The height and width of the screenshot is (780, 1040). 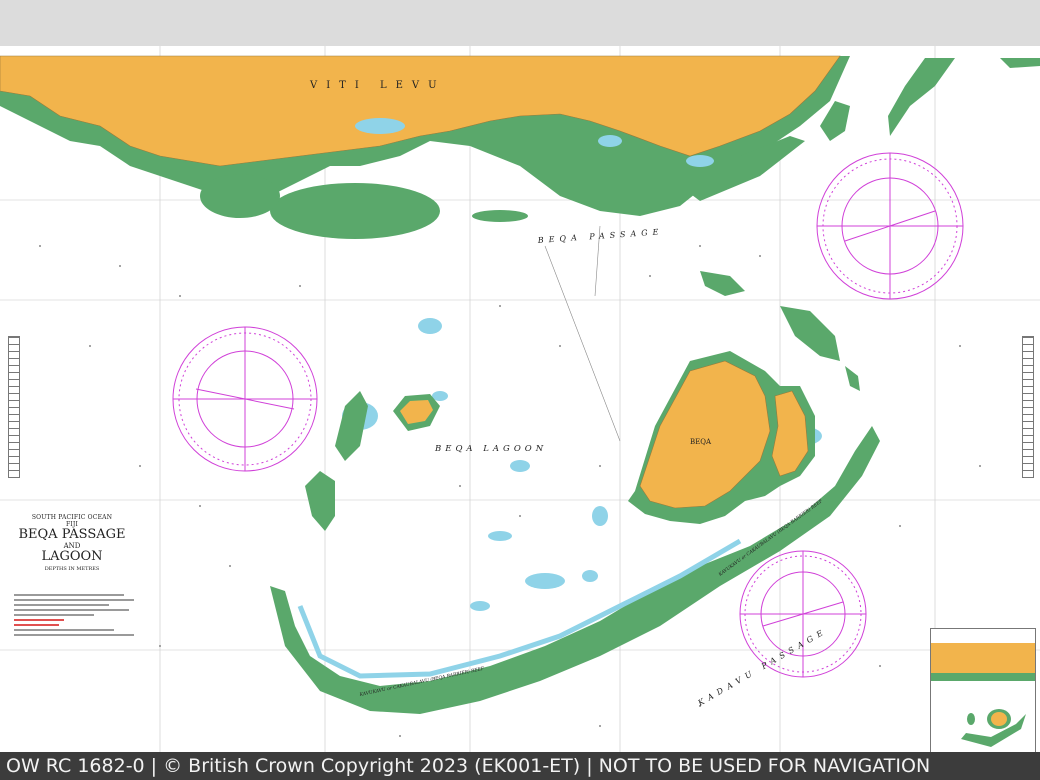 I want to click on beqa-north-reef, so click(x=722, y=283).